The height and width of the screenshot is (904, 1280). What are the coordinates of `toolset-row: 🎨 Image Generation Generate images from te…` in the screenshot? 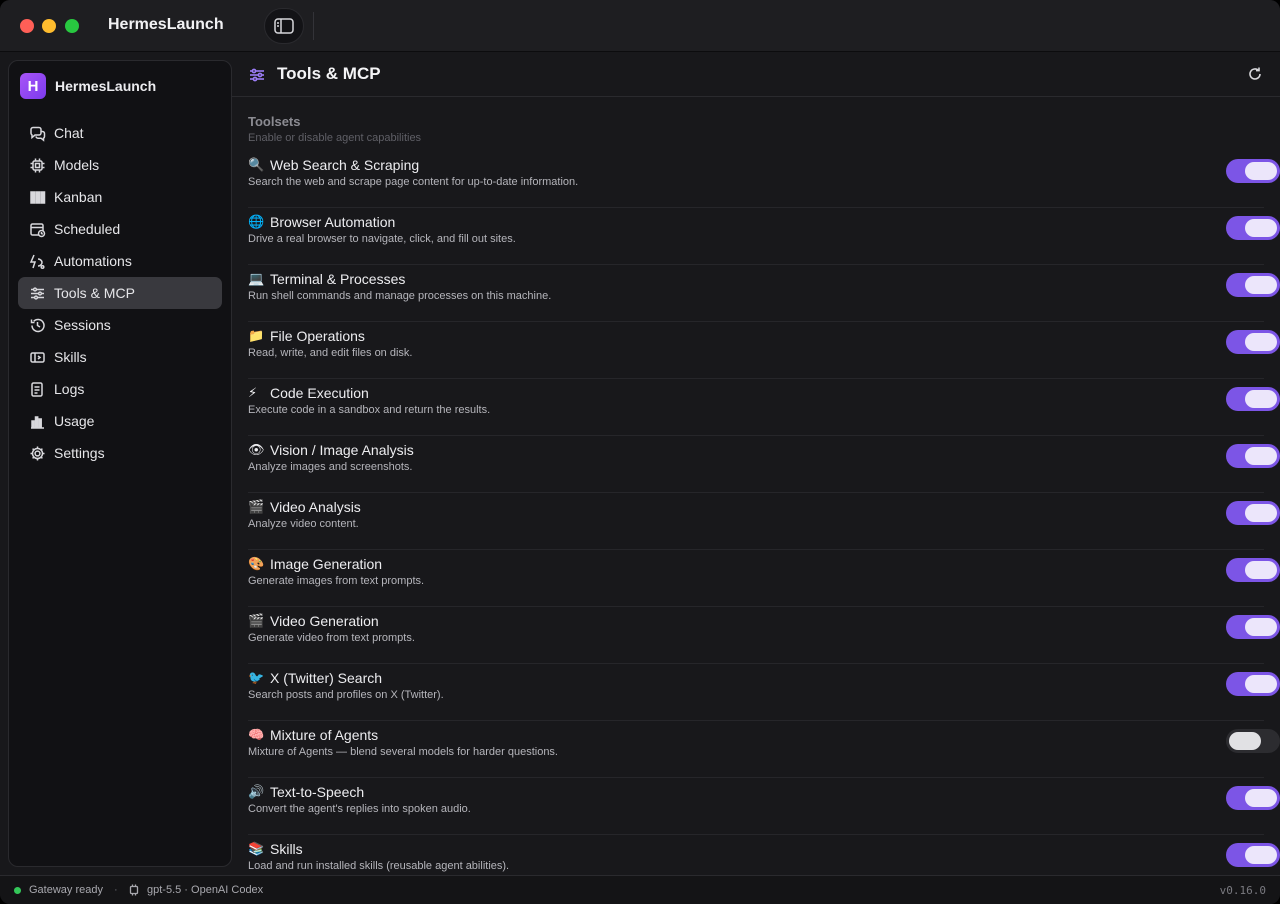 It's located at (764, 578).